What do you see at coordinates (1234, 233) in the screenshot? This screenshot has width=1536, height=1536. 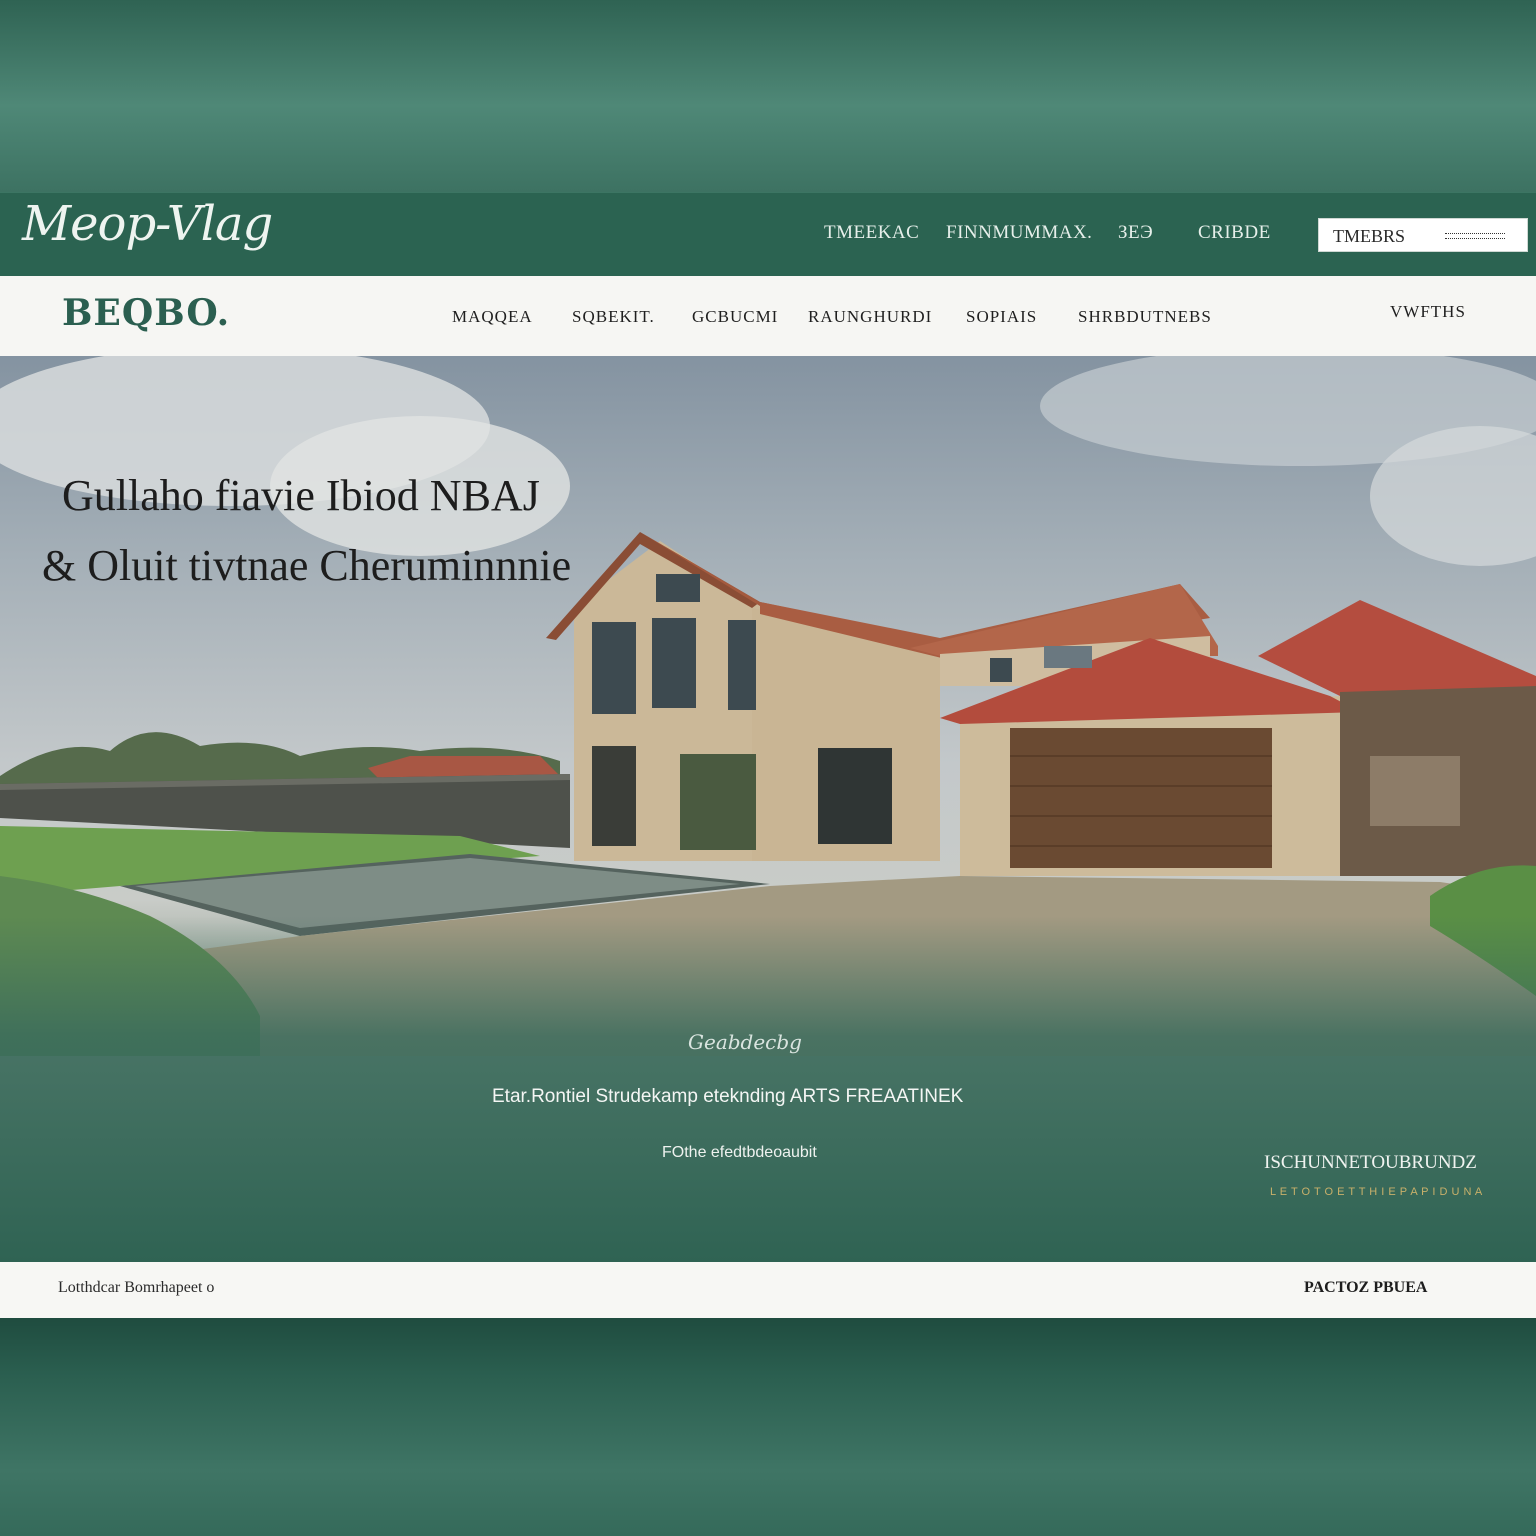 I see `top-nav-item-4: CRIBDE` at bounding box center [1234, 233].